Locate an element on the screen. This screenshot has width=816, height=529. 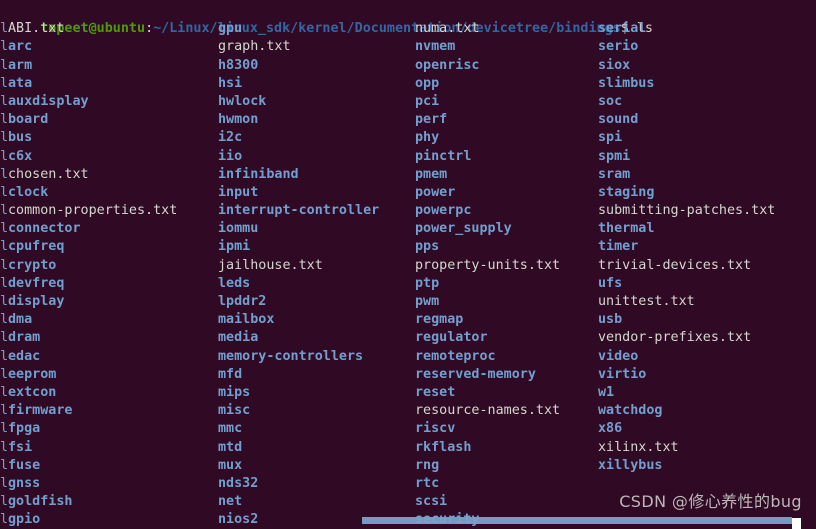
ls-entry: interrupt-controller is located at coordinates (299, 211).